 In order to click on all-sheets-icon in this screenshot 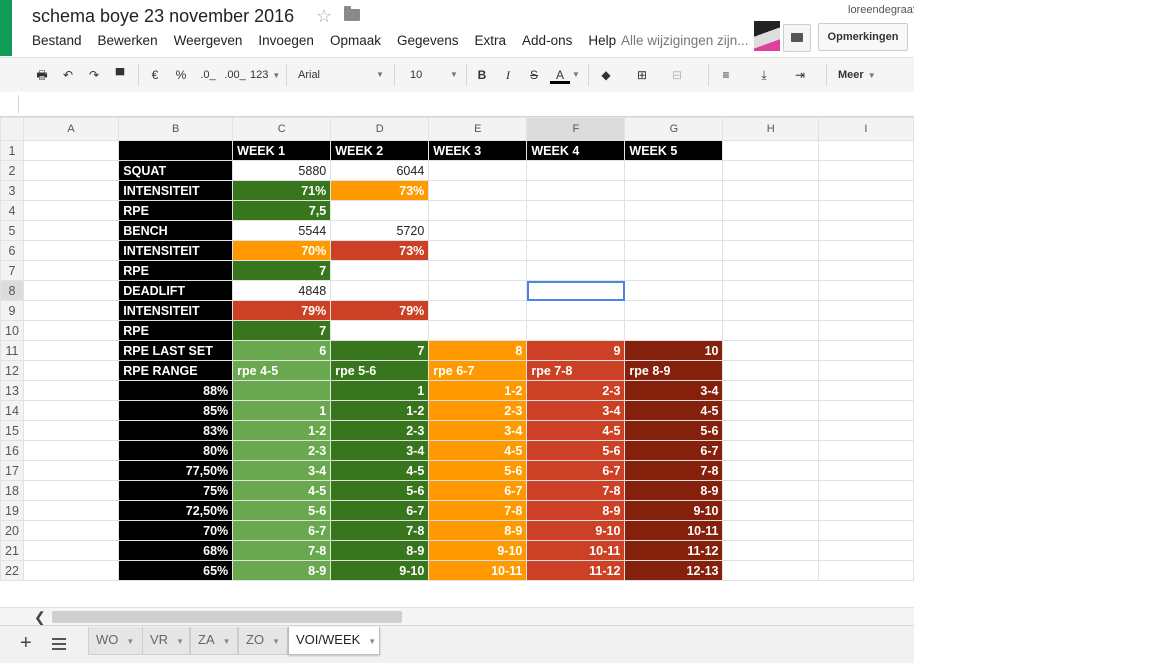, I will do `click(59, 644)`.